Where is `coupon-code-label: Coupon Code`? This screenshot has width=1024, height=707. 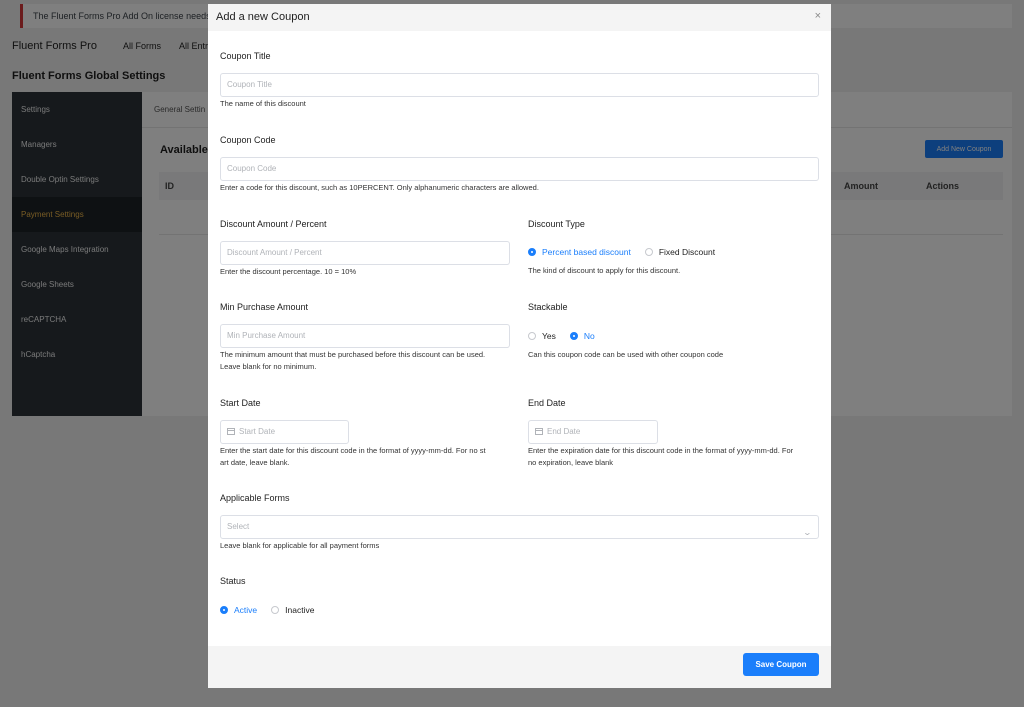
coupon-code-label: Coupon Code is located at coordinates (248, 140).